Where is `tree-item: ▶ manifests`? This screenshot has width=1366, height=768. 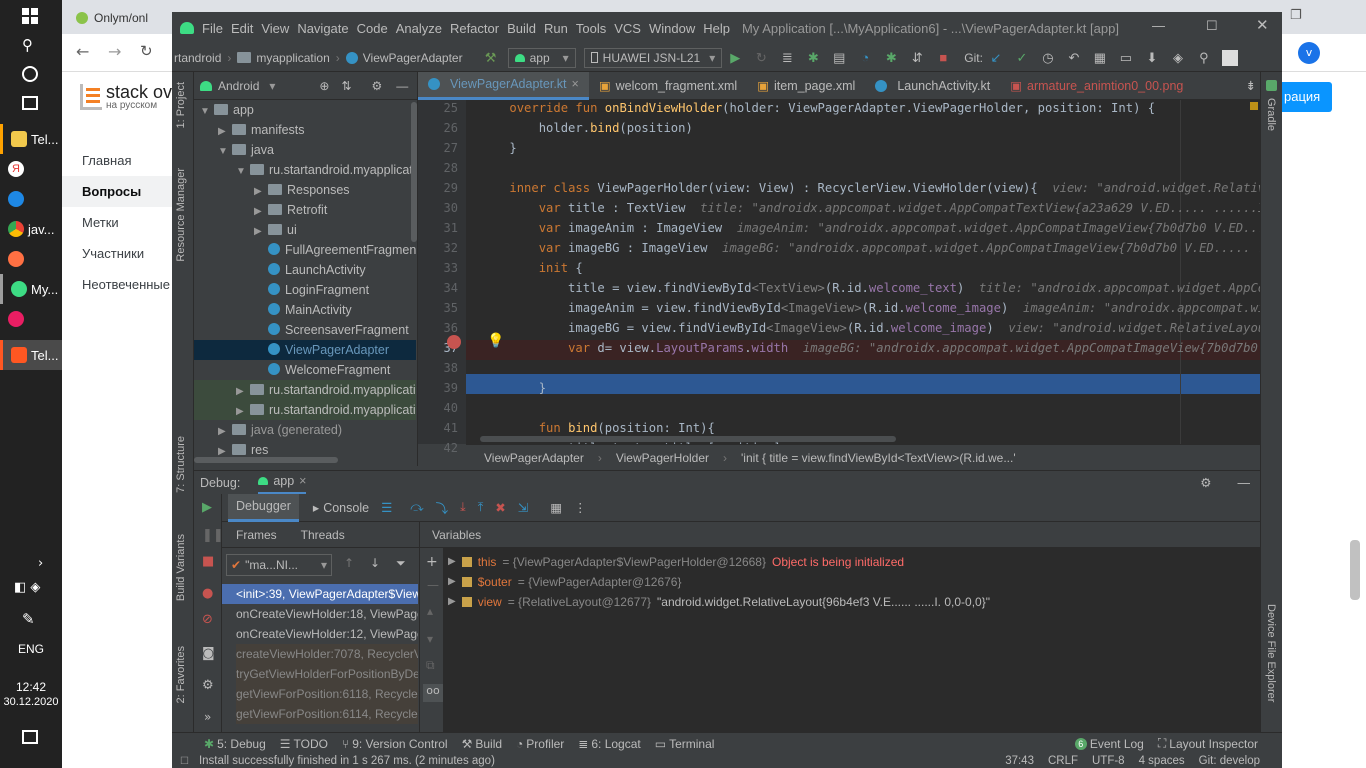
tree-item: ▶ manifests is located at coordinates (305, 130).